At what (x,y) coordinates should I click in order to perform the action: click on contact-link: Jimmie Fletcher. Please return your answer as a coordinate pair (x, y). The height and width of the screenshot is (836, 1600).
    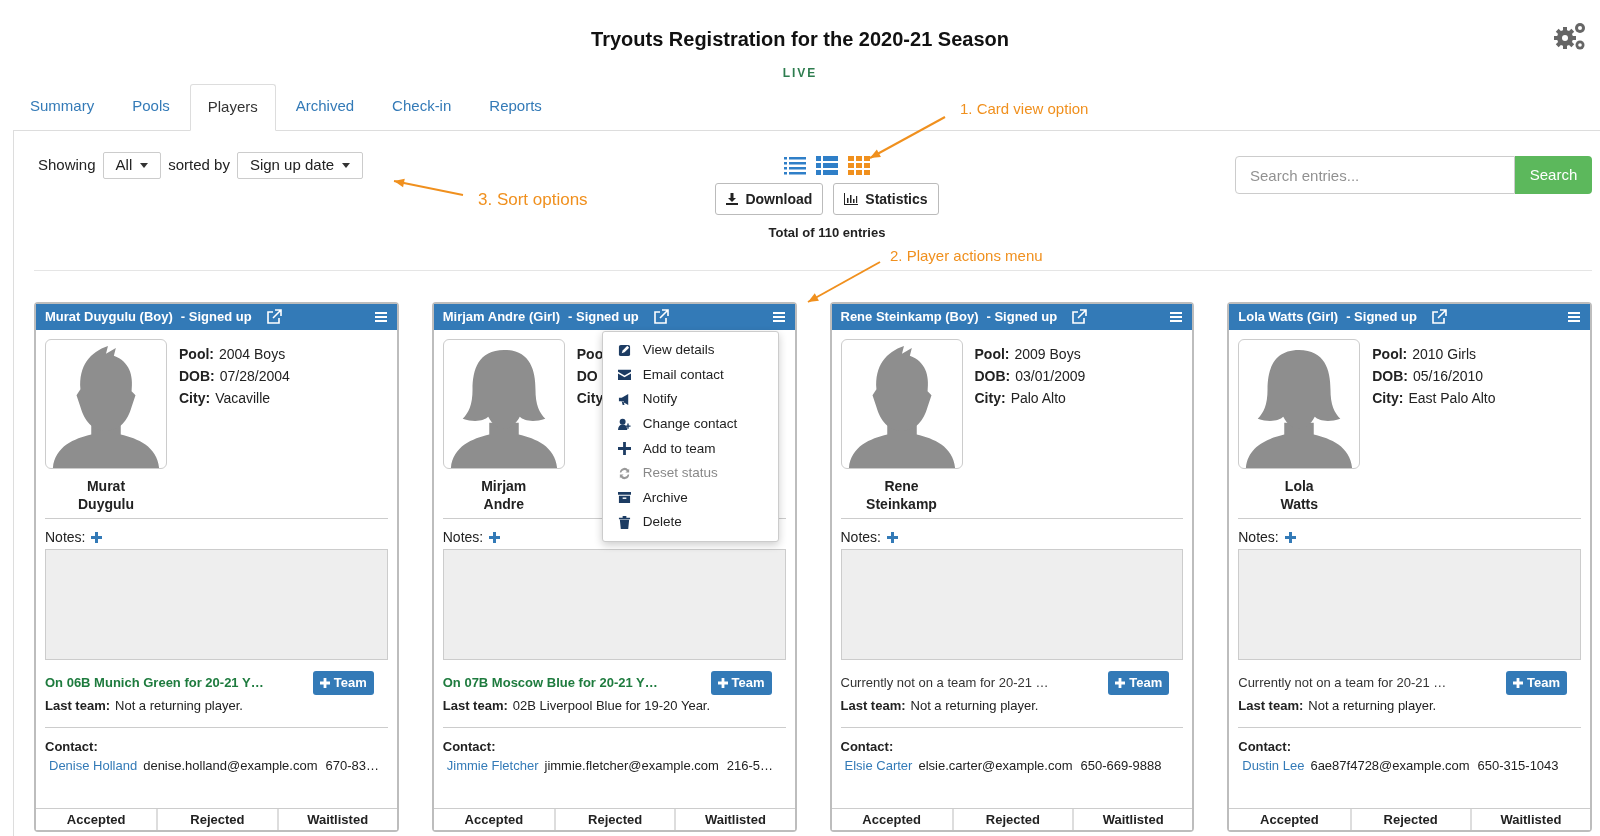
    Looking at the image, I should click on (492, 766).